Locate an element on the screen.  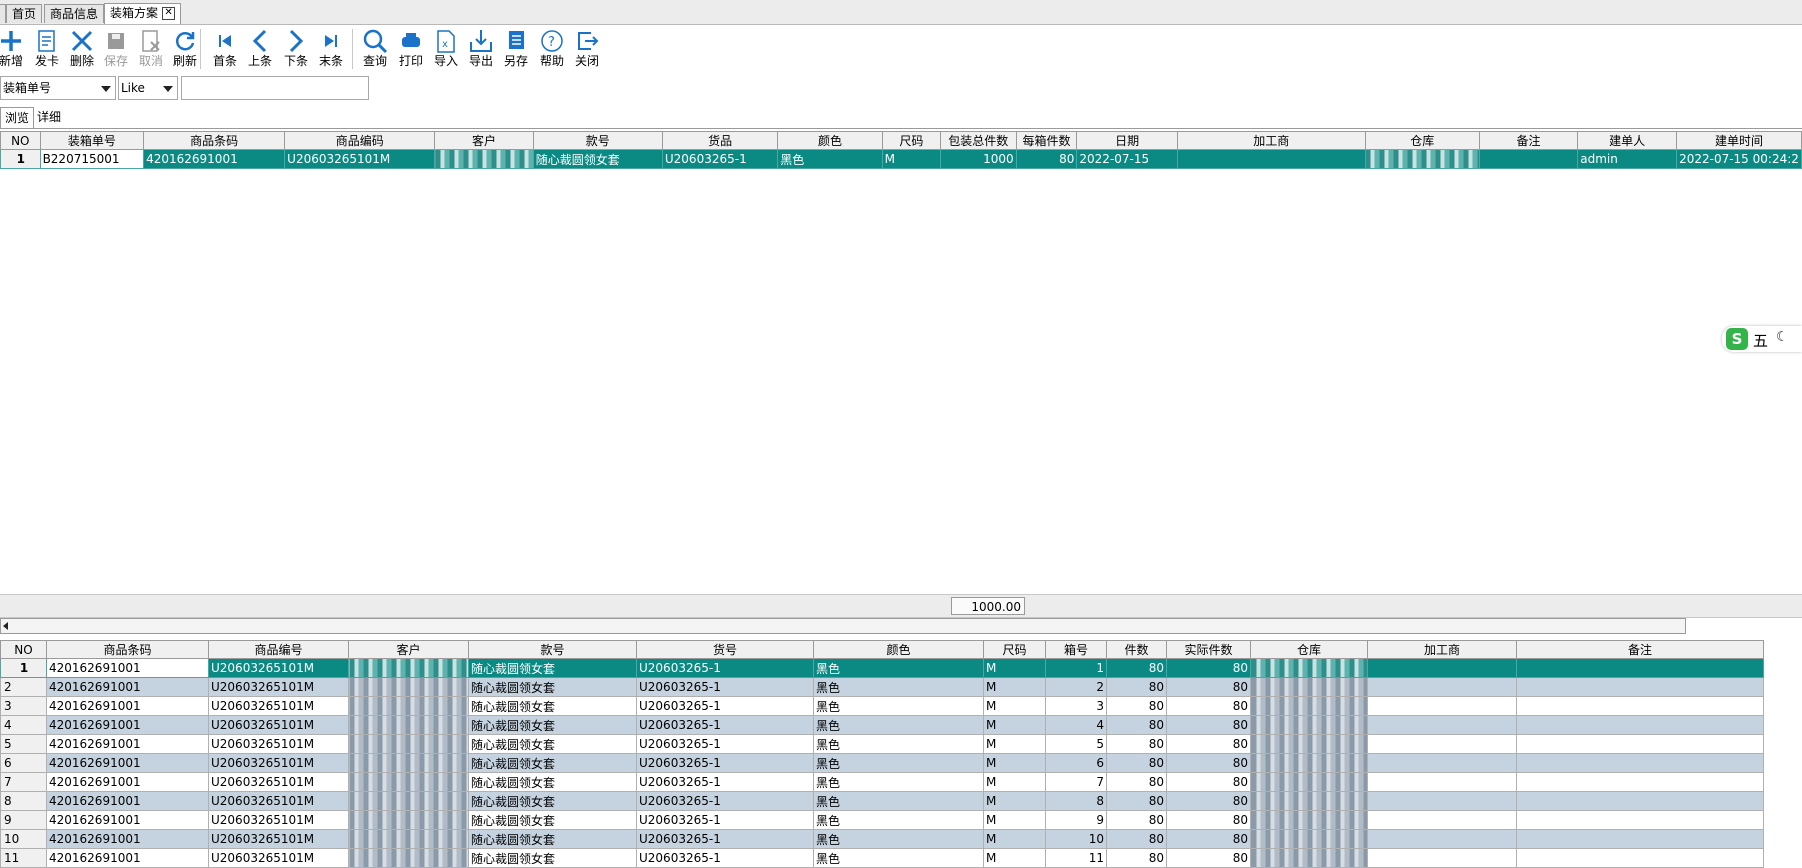
column-header: 颜色 is located at coordinates (830, 140).